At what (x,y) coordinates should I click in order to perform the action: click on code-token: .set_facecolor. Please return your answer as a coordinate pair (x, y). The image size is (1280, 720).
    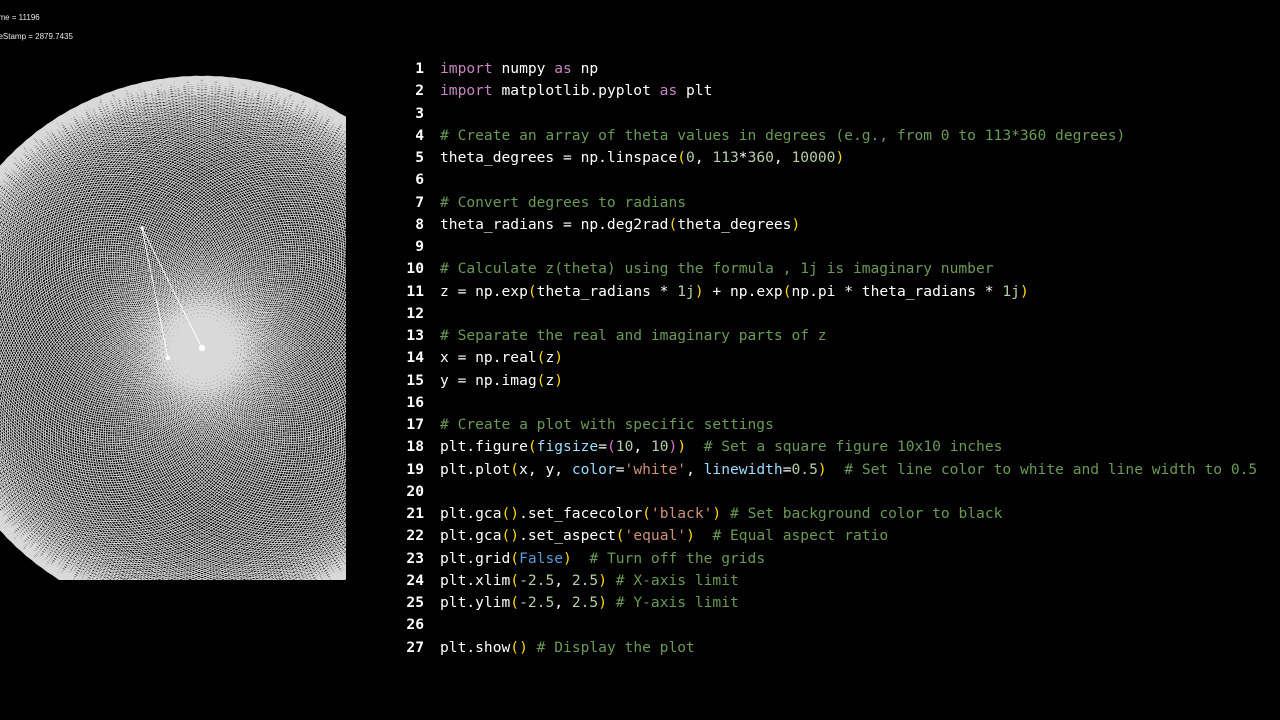
    Looking at the image, I should click on (581, 513).